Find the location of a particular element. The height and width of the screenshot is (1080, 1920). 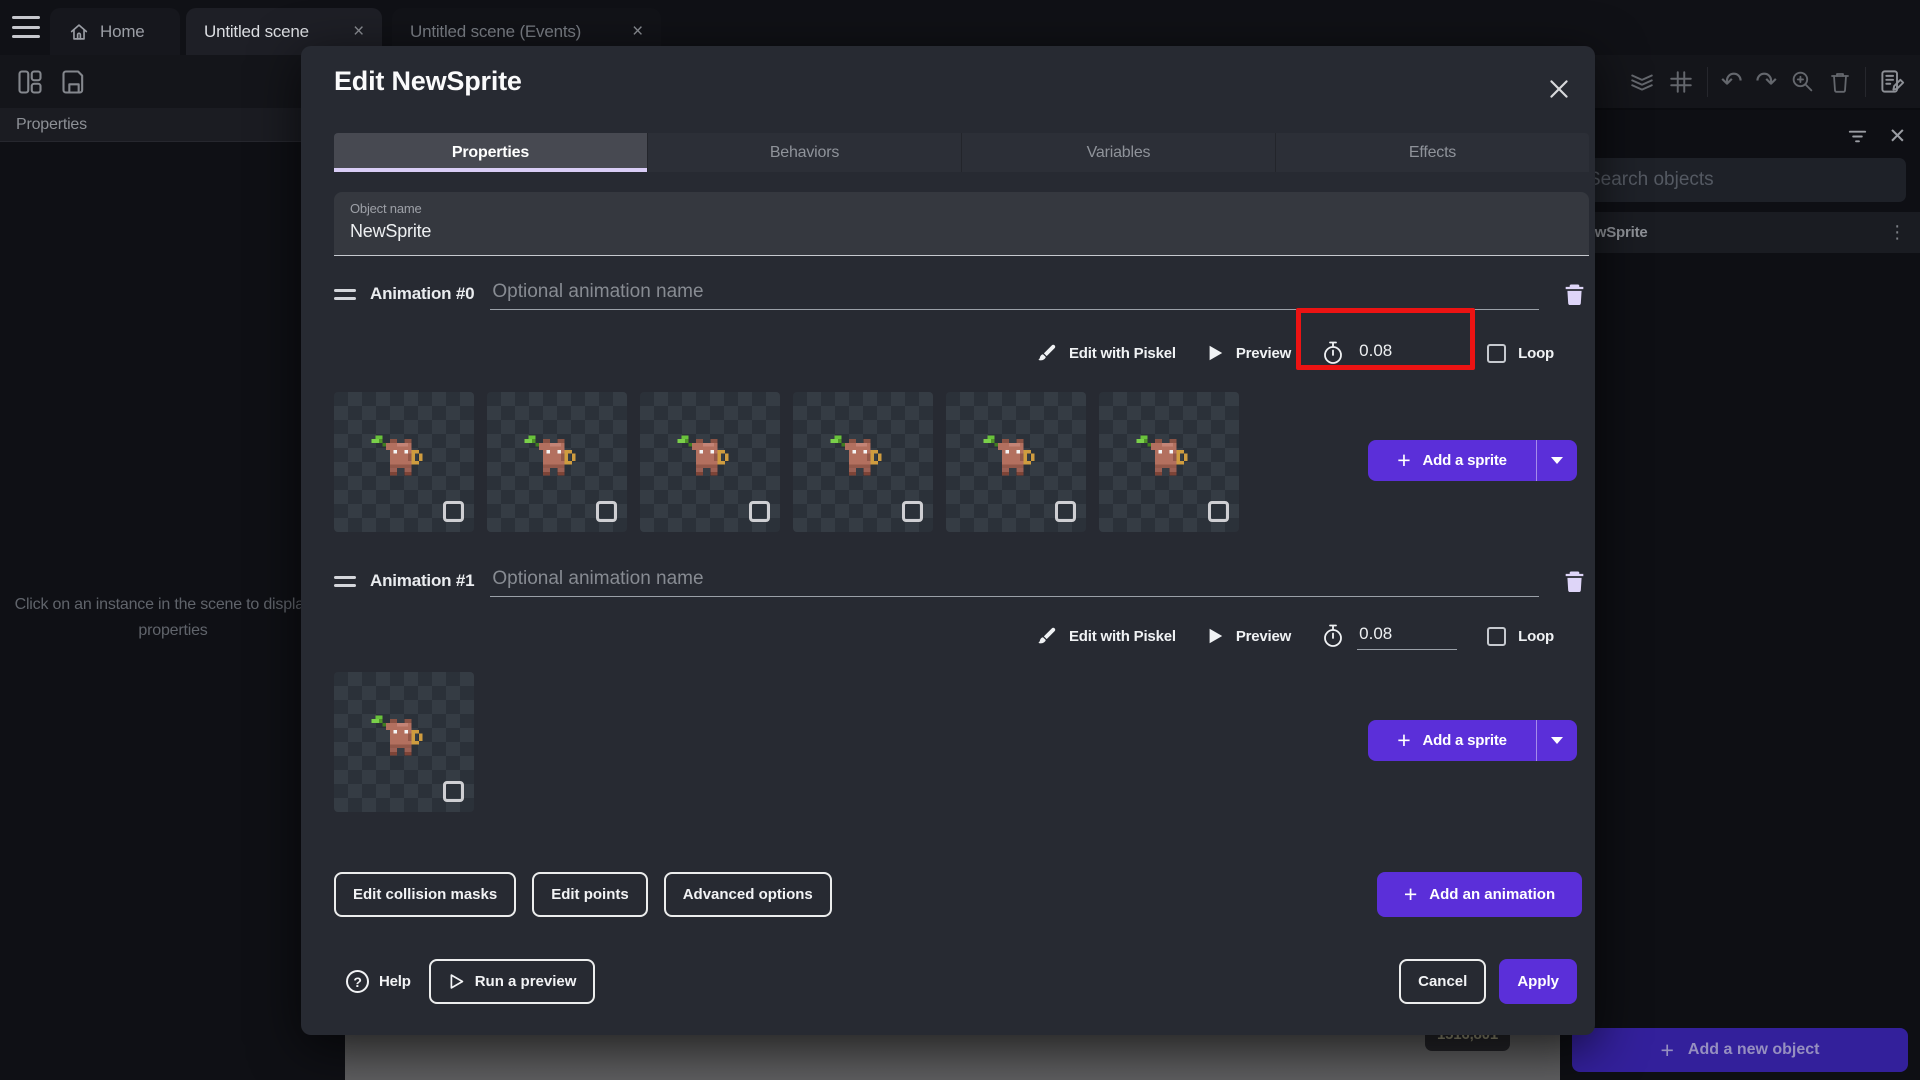

cancel-button: Cancel is located at coordinates (1443, 981).